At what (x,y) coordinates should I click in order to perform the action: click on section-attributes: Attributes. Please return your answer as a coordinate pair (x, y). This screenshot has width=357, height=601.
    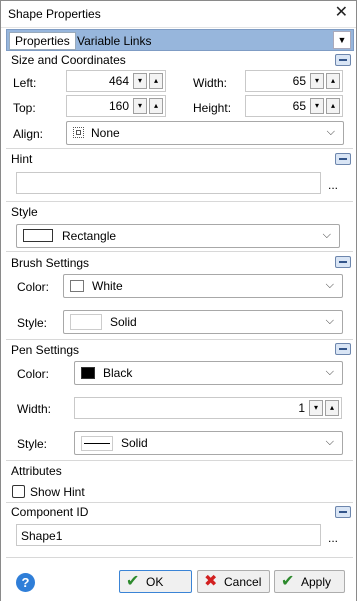
    Looking at the image, I should click on (36, 471).